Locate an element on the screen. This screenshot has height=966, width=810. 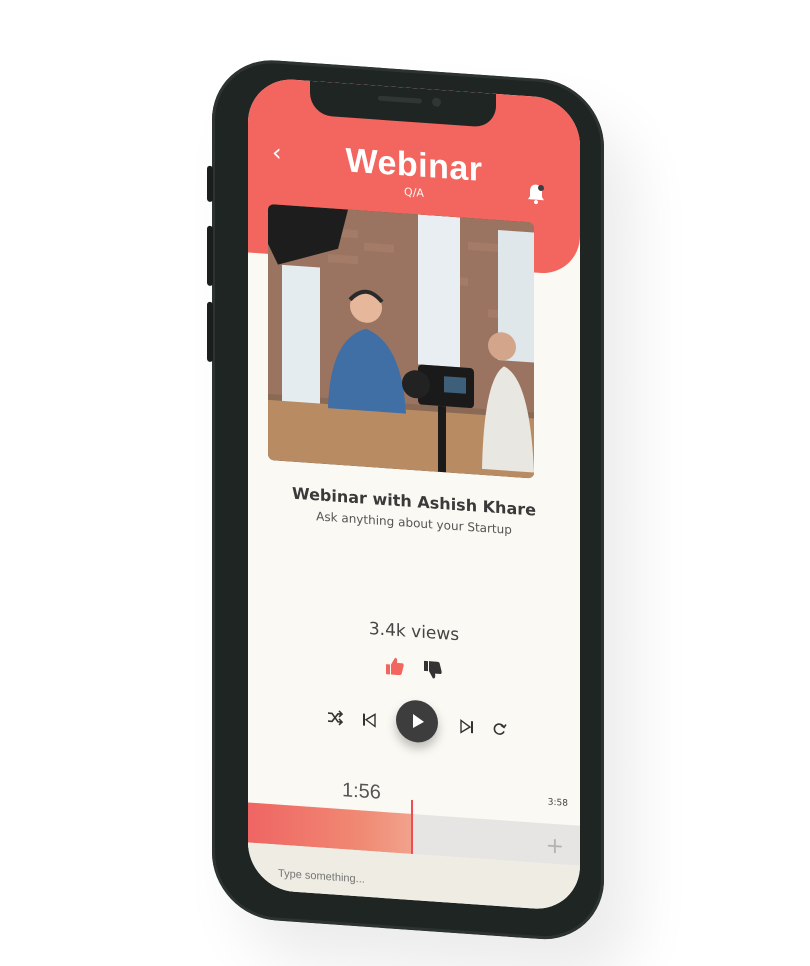
video-thumbnail is located at coordinates (401, 341).